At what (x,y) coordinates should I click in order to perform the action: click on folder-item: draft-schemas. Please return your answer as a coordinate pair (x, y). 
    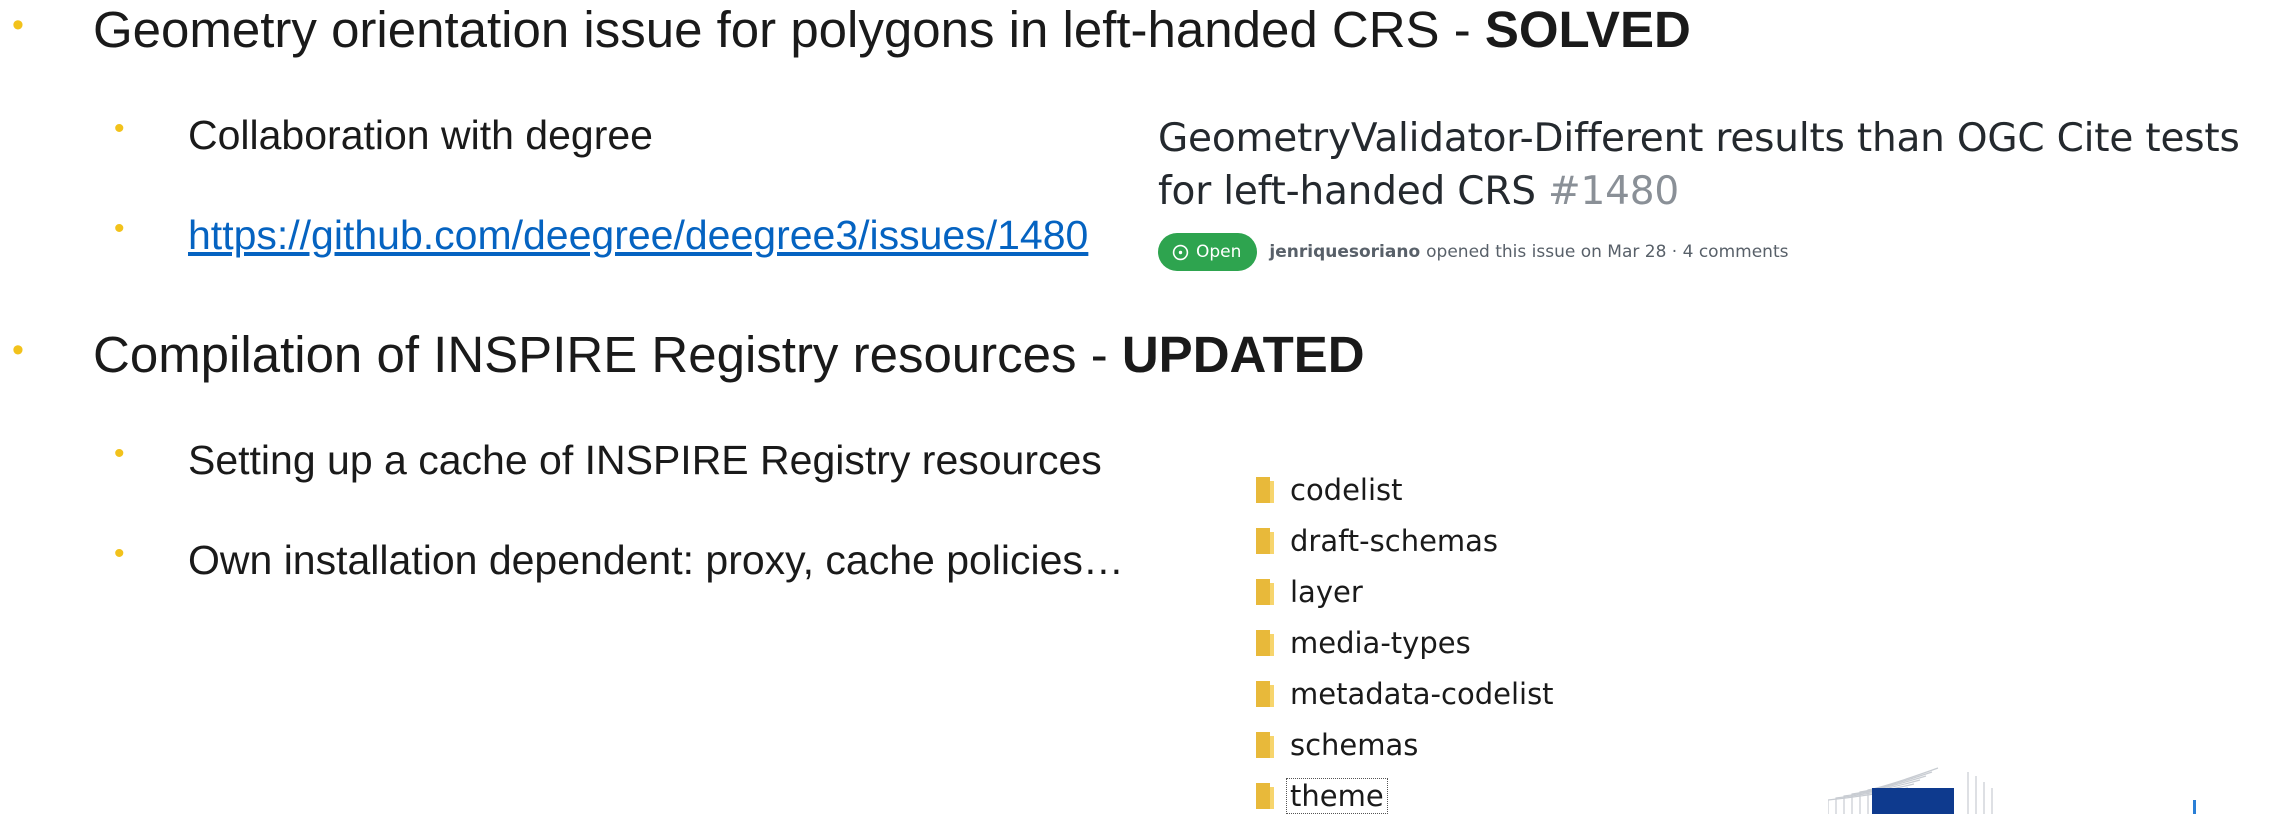
    Looking at the image, I should click on (1405, 540).